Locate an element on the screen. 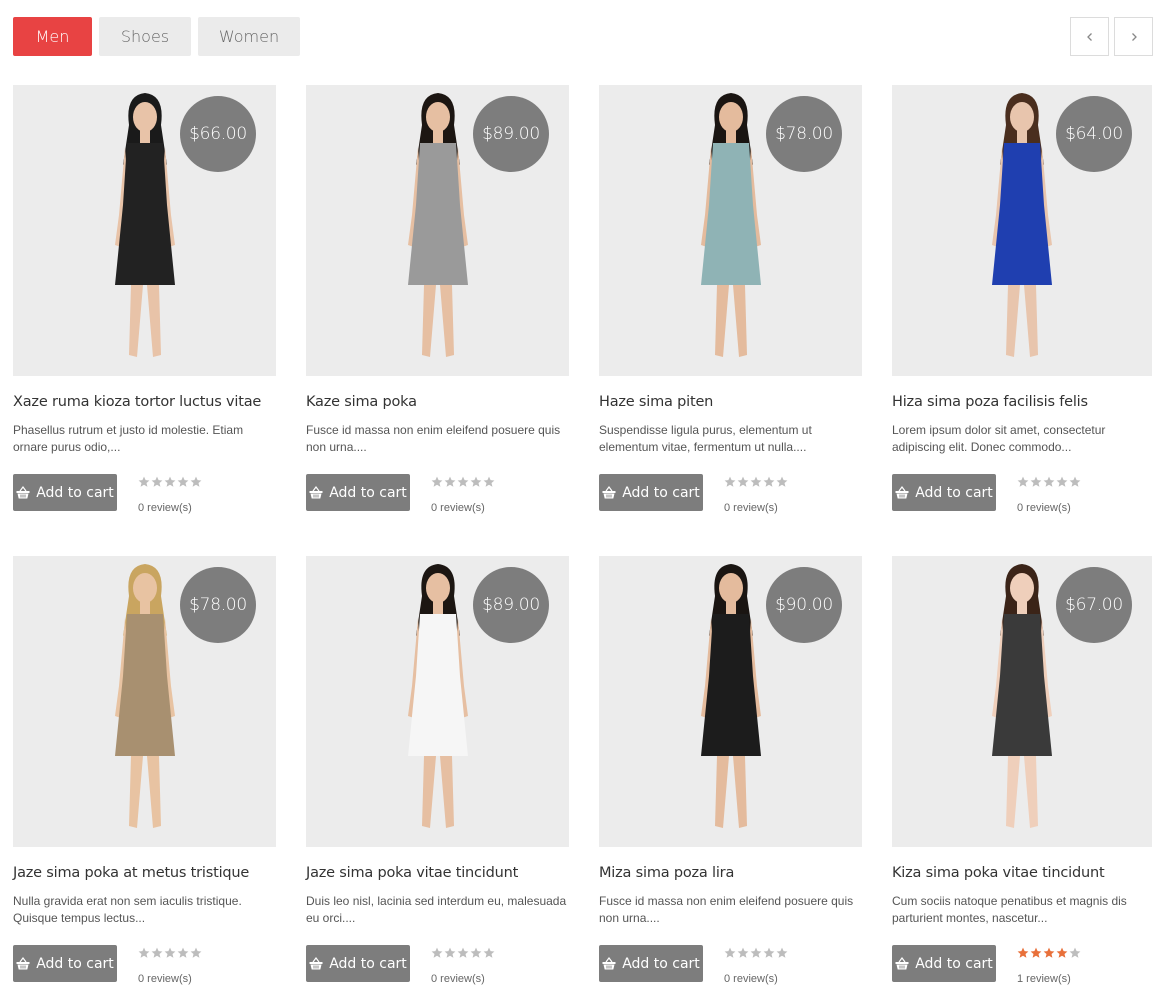  product-title: Kaze sima poka is located at coordinates (437, 402).